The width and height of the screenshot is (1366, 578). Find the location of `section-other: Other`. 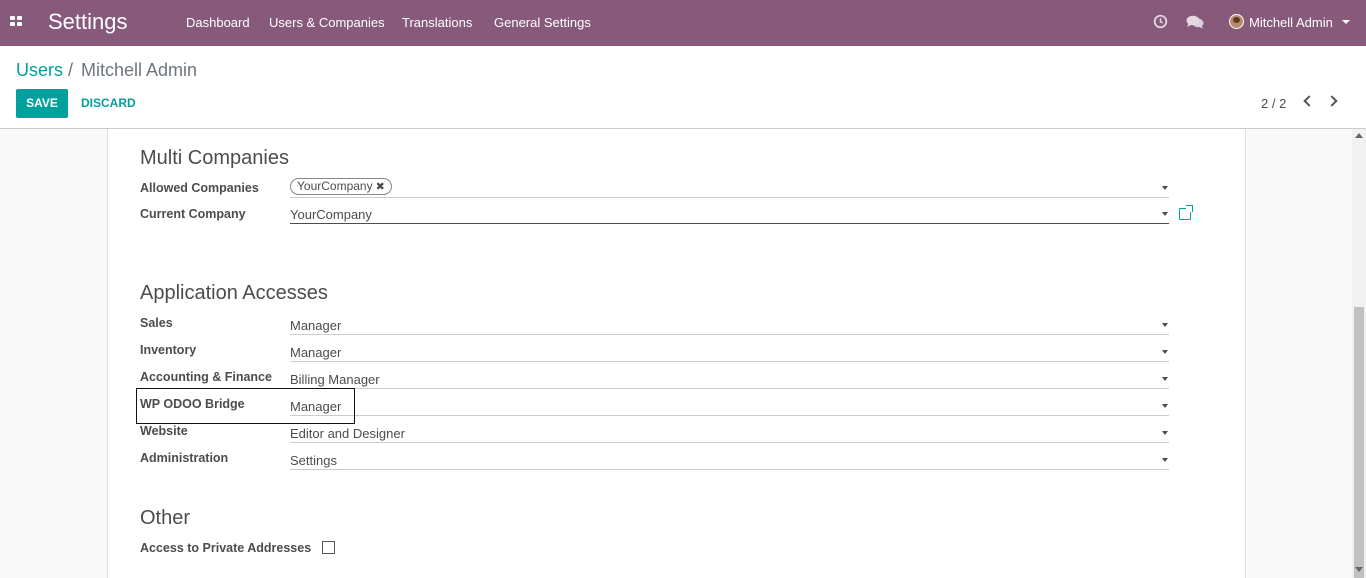

section-other: Other is located at coordinates (165, 518).